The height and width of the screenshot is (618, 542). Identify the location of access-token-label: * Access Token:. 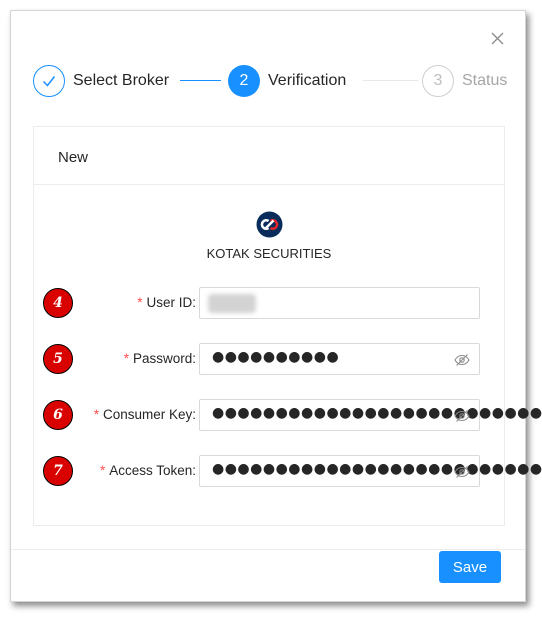
(148, 470).